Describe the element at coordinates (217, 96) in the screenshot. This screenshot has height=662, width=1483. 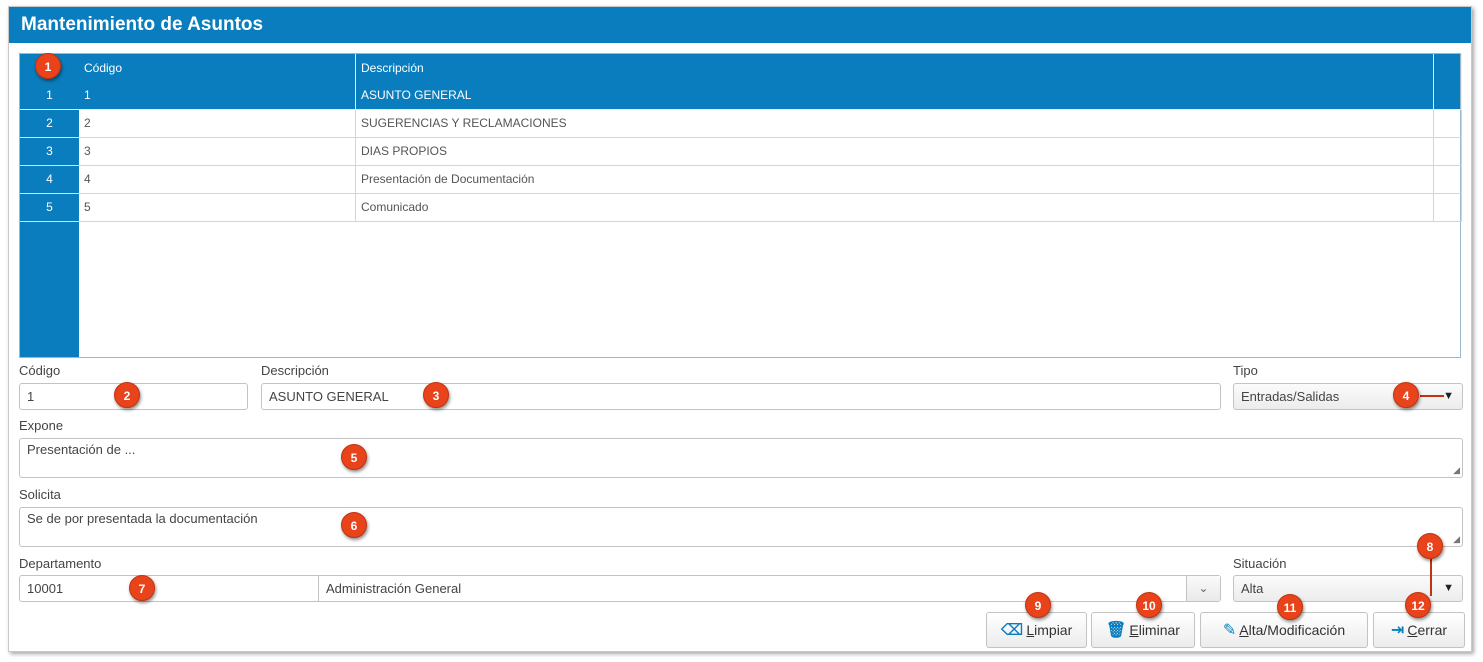
I see `cell-codigo: 1` at that location.